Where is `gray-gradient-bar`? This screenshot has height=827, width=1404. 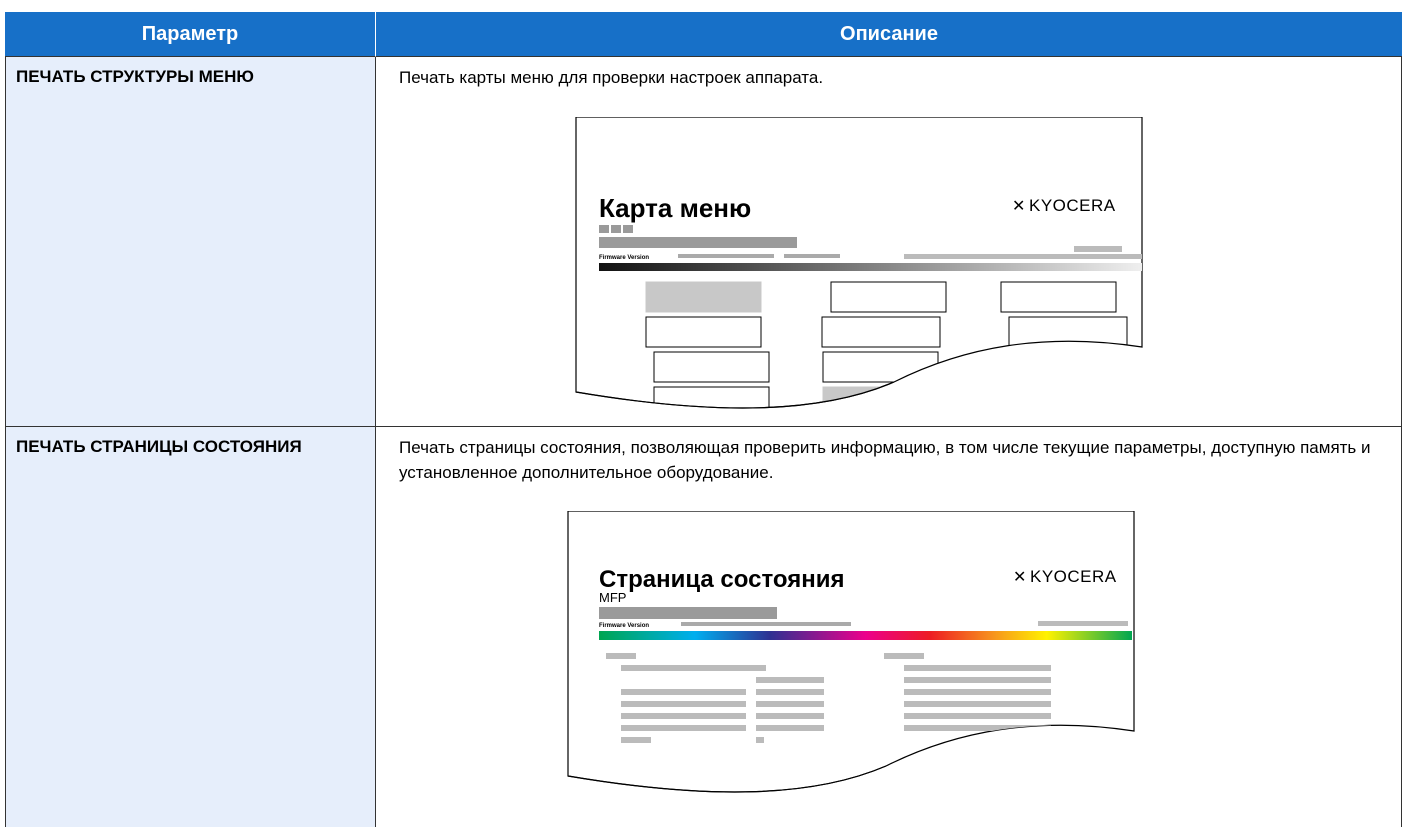 gray-gradient-bar is located at coordinates (870, 267).